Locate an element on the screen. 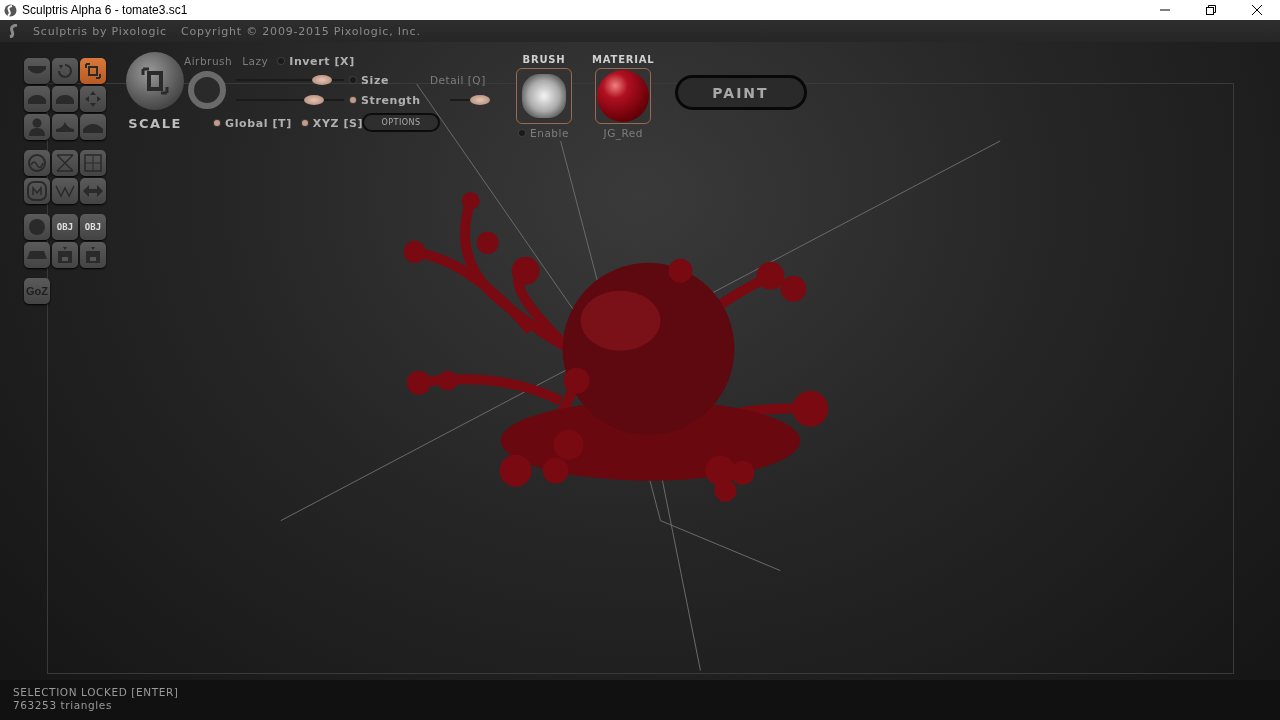 Image resolution: width=1280 pixels, height=720 pixels. detail-label: Detail [Q] is located at coordinates (458, 80).